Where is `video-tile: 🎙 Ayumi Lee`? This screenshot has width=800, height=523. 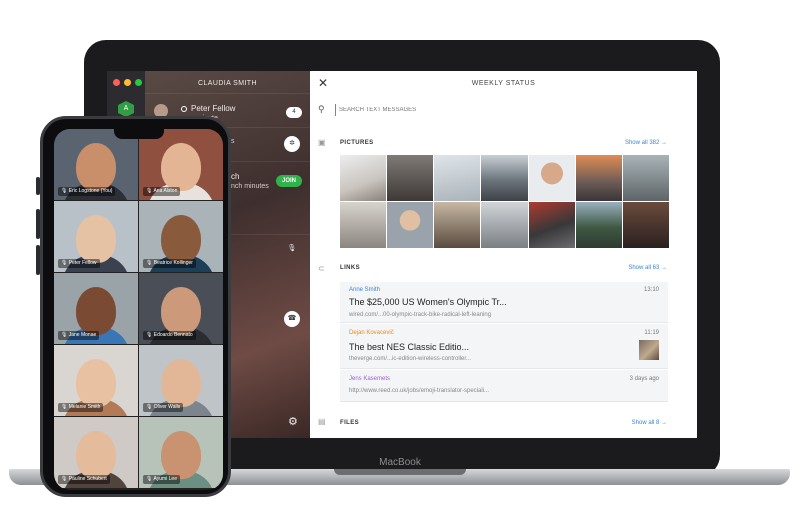
video-tile: 🎙 Ayumi Lee is located at coordinates (181, 452).